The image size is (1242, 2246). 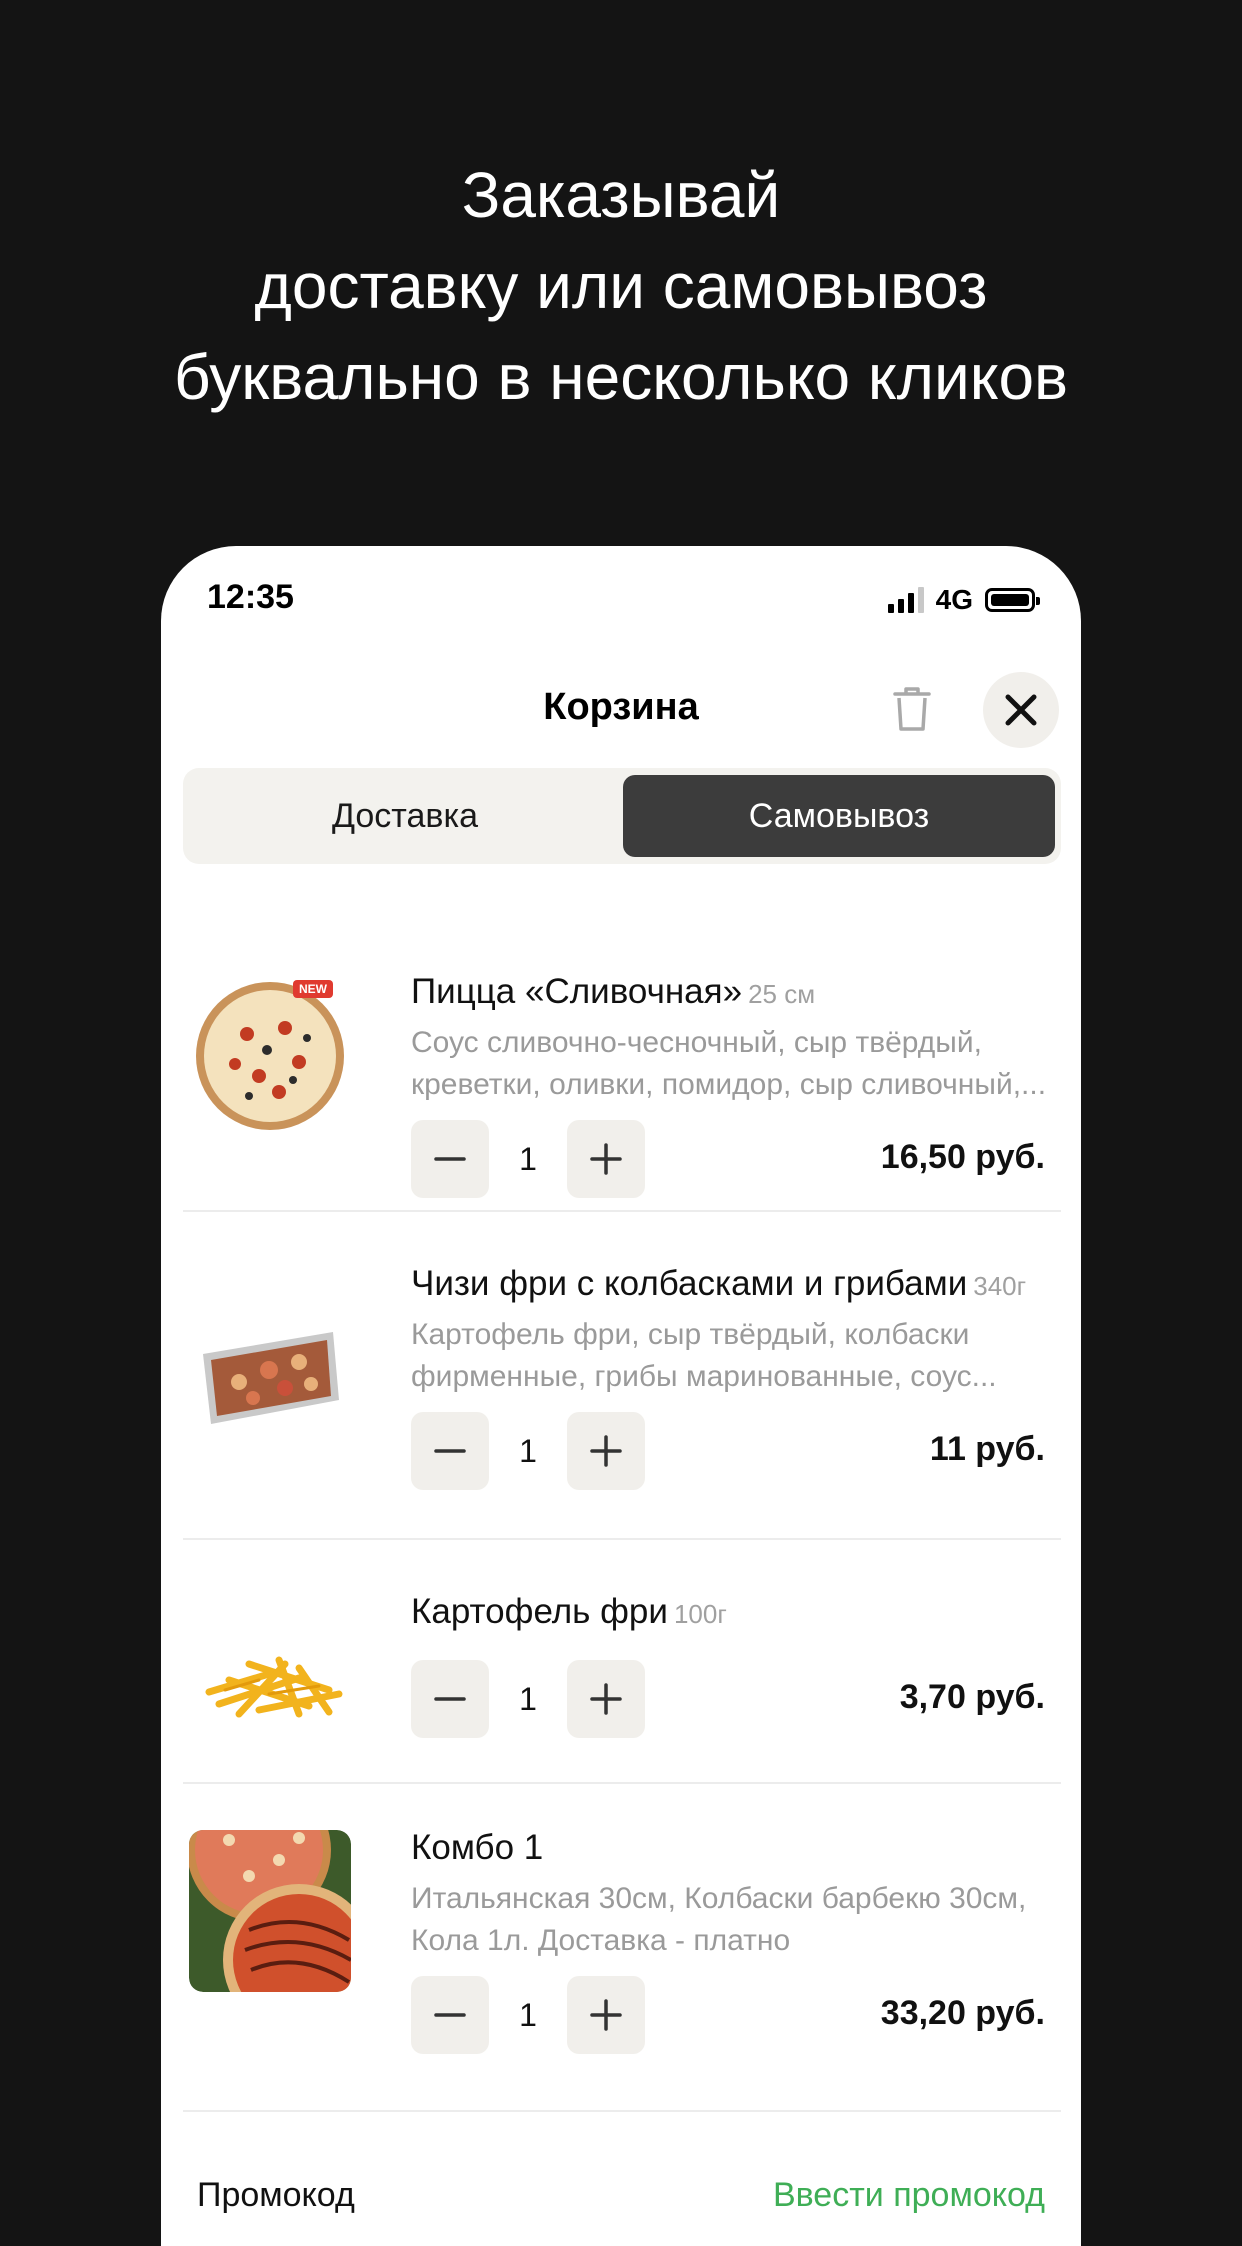 What do you see at coordinates (250, 597) in the screenshot?
I see `status-time: 12:35` at bounding box center [250, 597].